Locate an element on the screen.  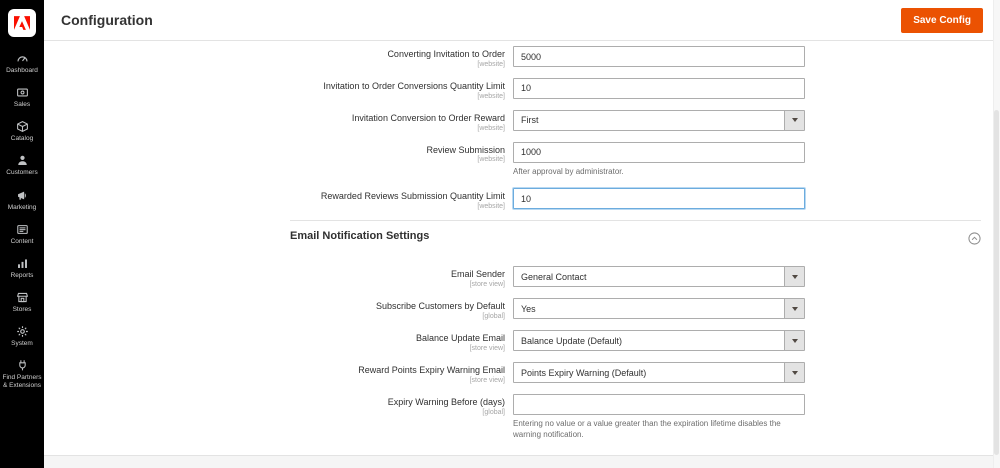
review-submission-input is located at coordinates (659, 152).